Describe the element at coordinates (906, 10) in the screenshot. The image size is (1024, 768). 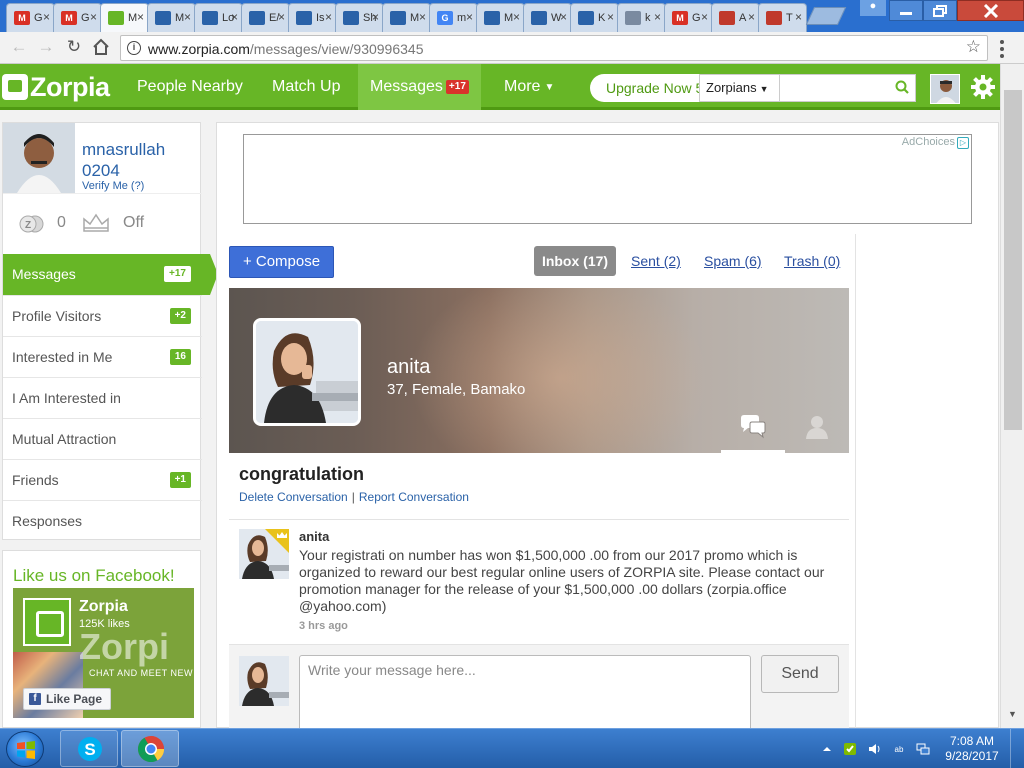
I see `window-minimize-button` at that location.